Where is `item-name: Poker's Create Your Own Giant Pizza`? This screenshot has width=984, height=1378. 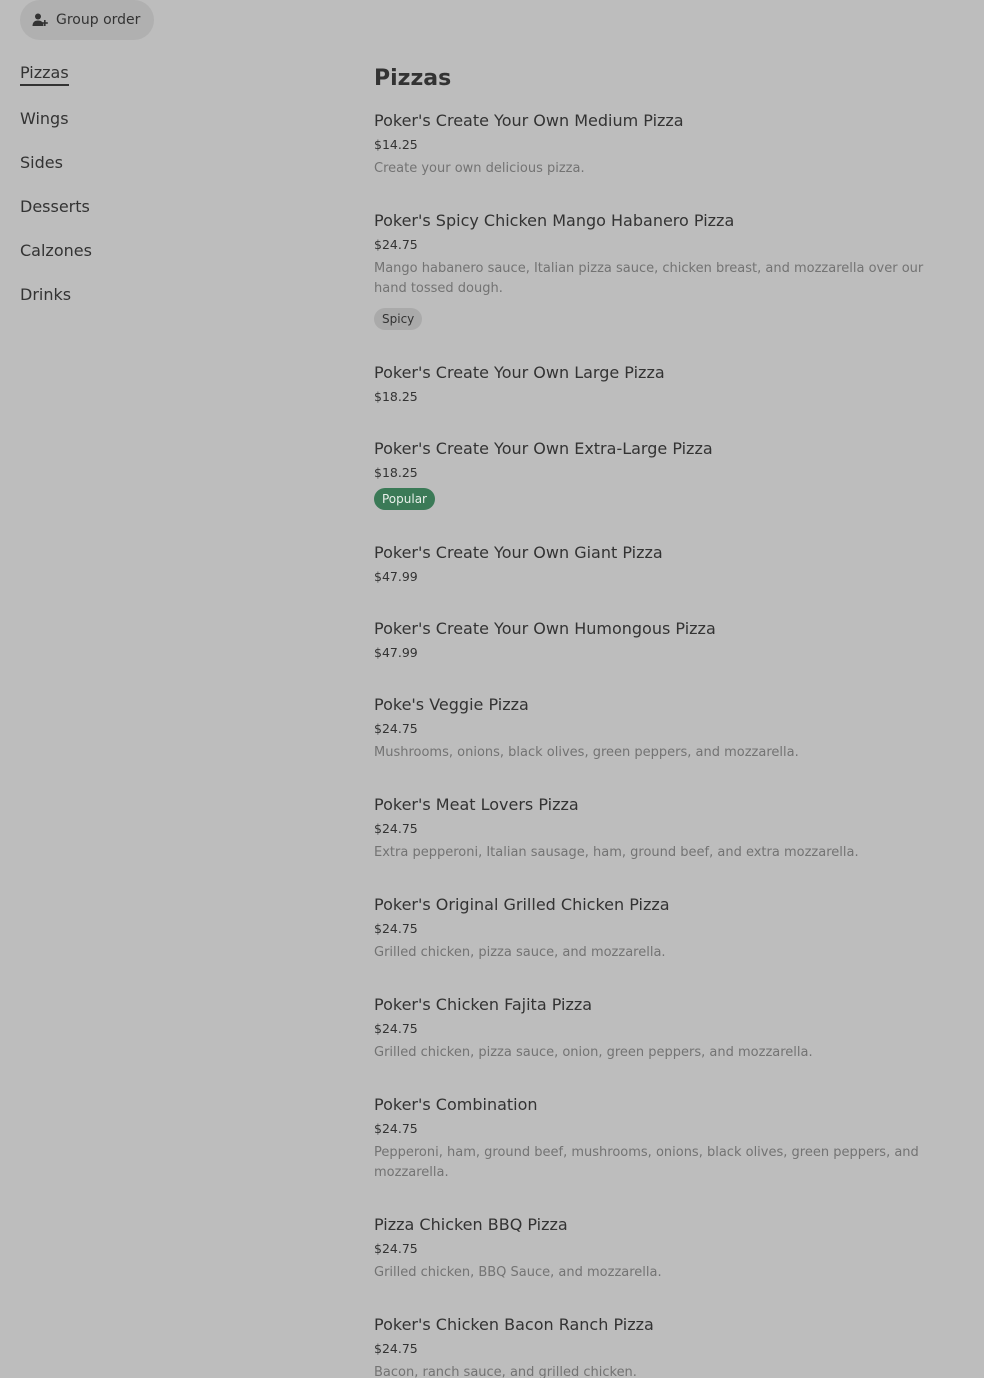
item-name: Poker's Create Your Own Giant Pizza is located at coordinates (518, 552).